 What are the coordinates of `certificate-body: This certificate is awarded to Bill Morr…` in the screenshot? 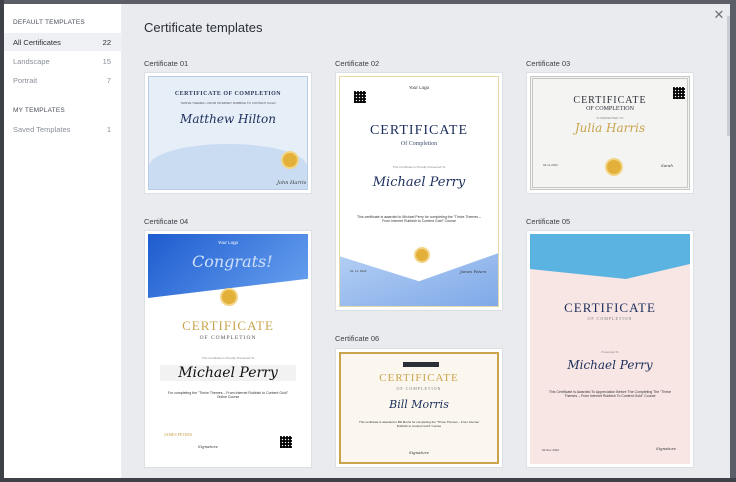 It's located at (419, 424).